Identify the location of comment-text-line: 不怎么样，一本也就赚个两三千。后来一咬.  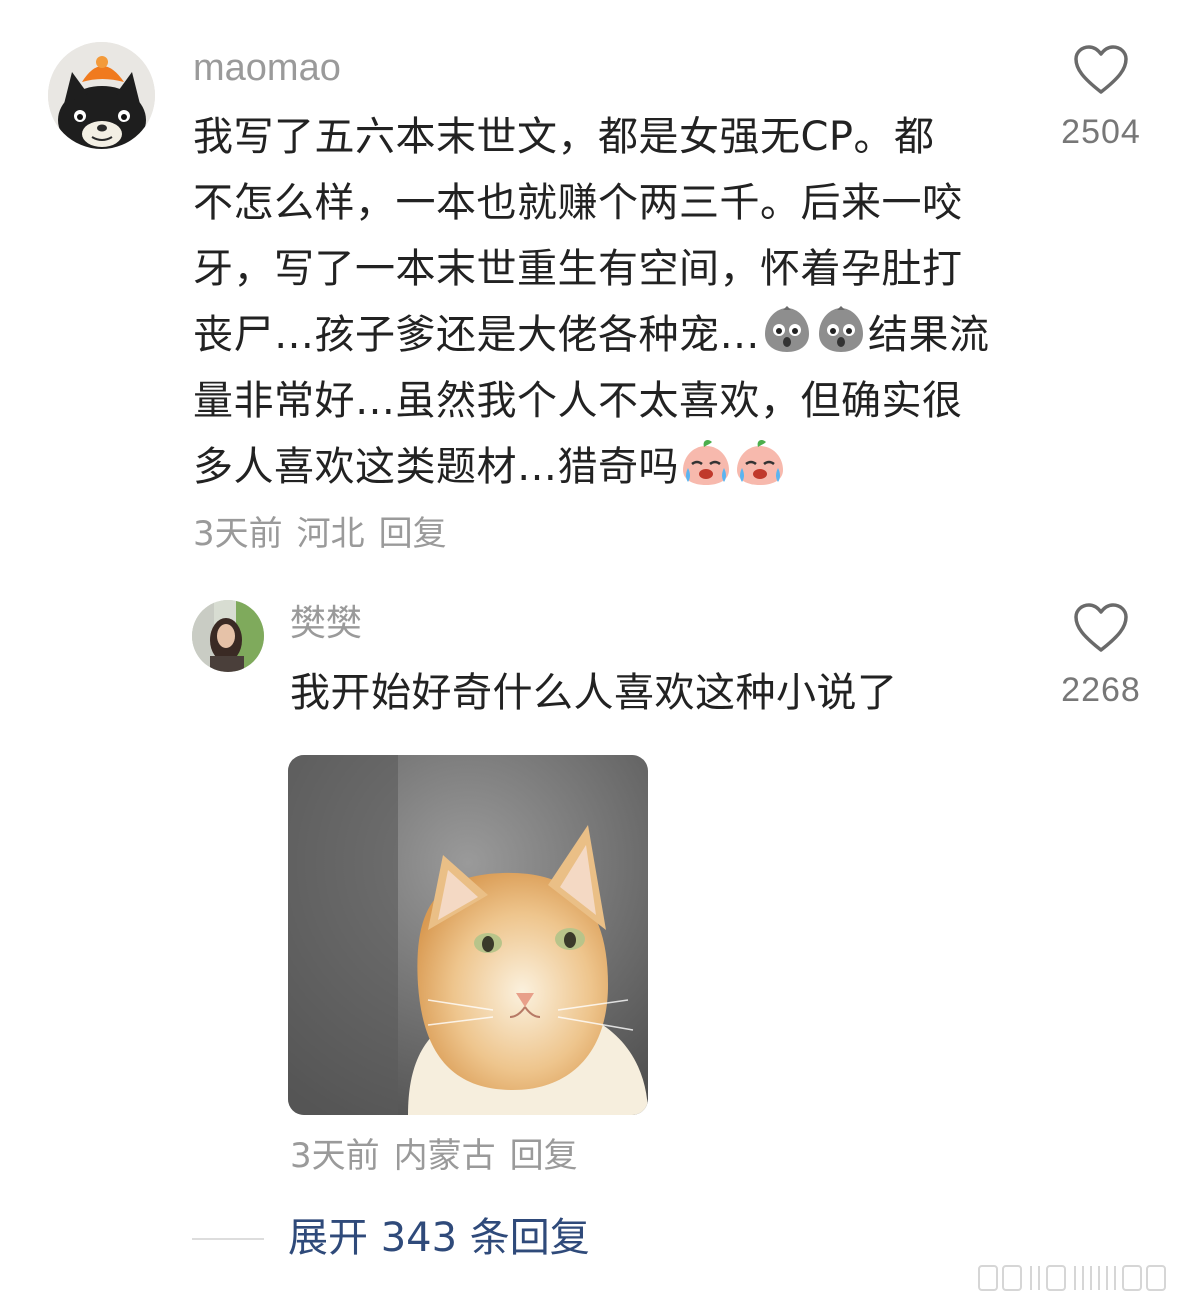
(578, 203).